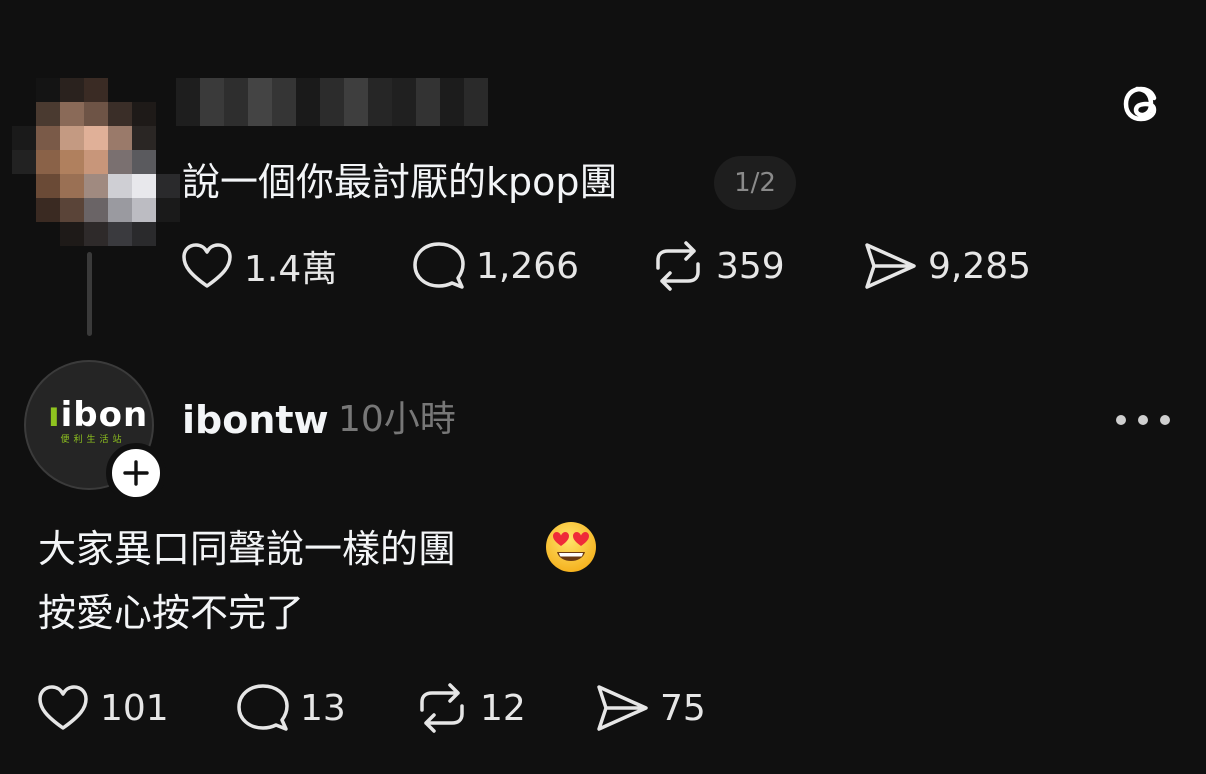 The height and width of the screenshot is (774, 1206). I want to click on follow-button, so click(136, 473).